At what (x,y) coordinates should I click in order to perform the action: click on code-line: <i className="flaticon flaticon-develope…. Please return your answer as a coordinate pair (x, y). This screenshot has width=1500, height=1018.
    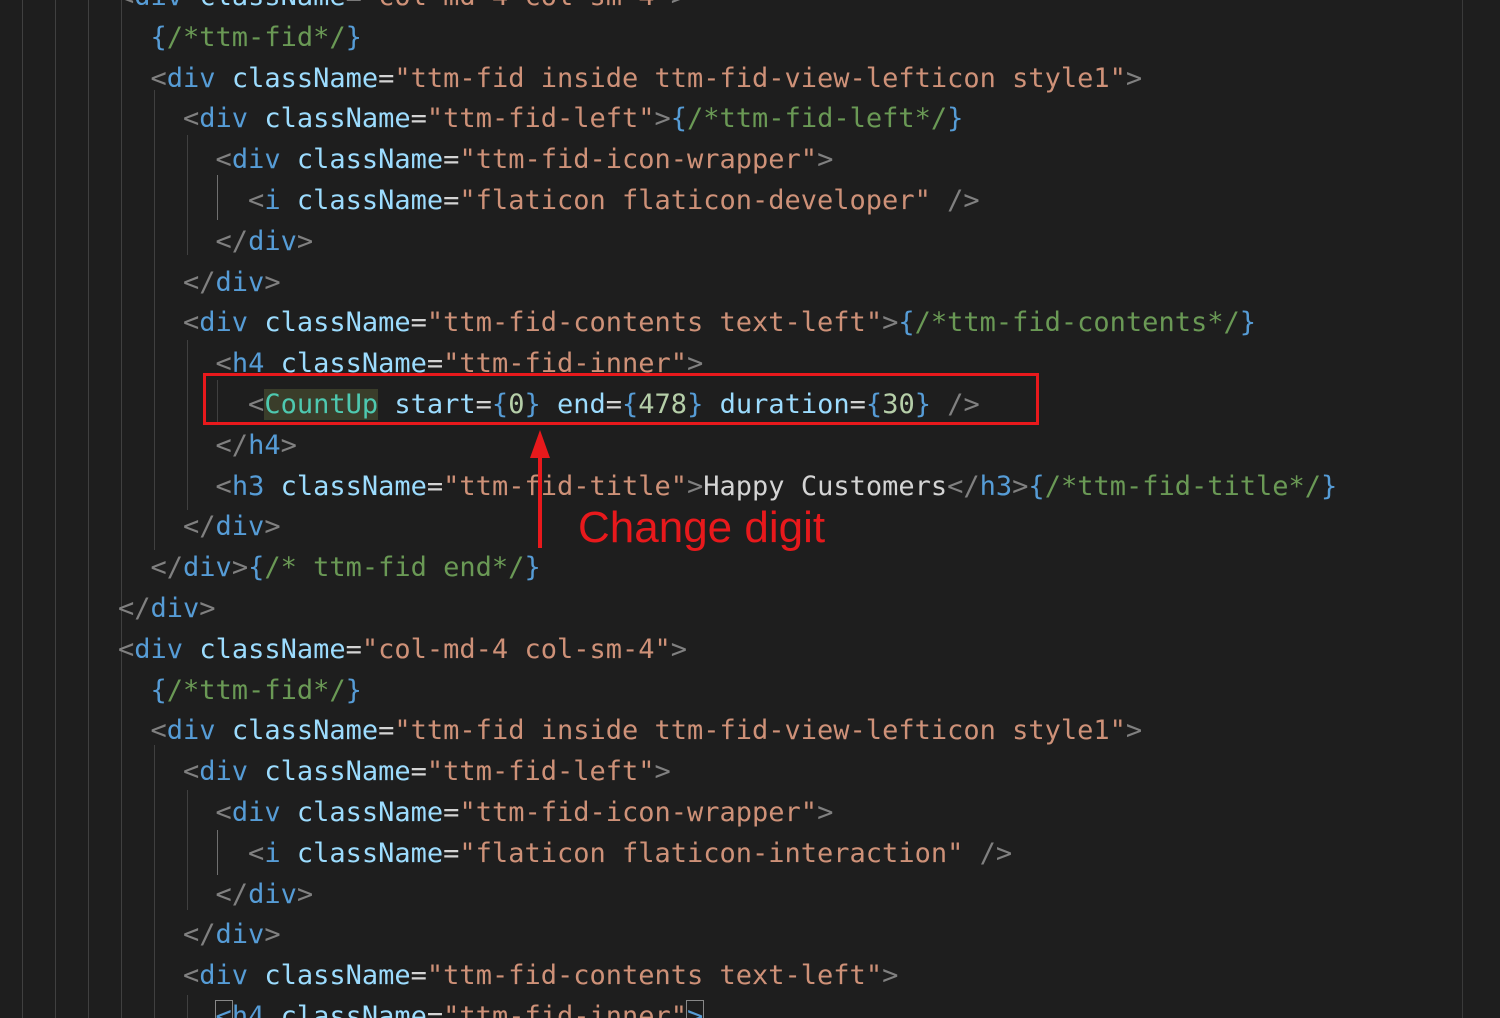
    Looking at the image, I should click on (549, 200).